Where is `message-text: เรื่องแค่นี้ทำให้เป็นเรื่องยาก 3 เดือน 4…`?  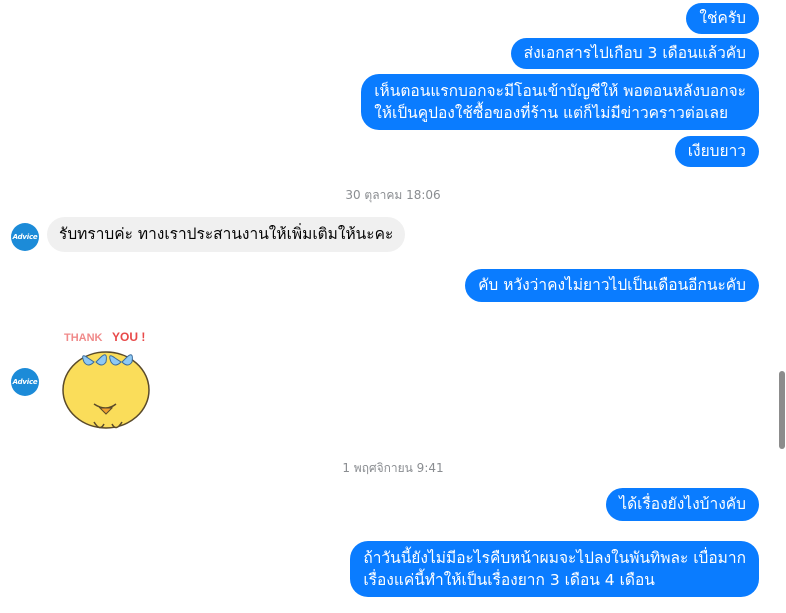
message-text: เรื่องแค่นี้ทำให้เป็นเรื่องยาก 3 เดือน 4… is located at coordinates (509, 580).